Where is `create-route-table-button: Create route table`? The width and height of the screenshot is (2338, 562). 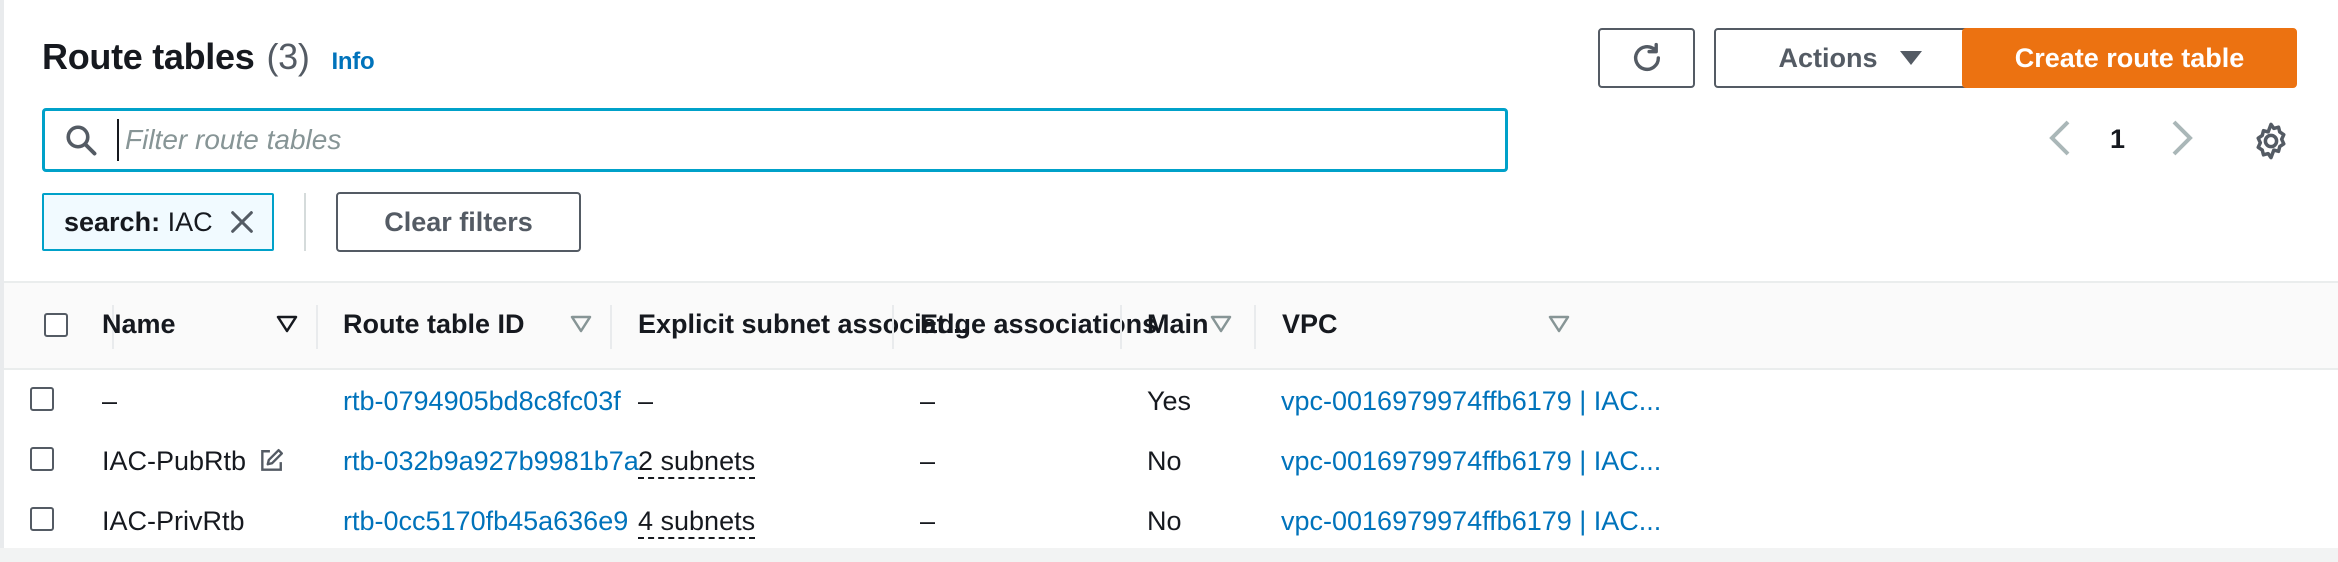 create-route-table-button: Create route table is located at coordinates (2129, 58).